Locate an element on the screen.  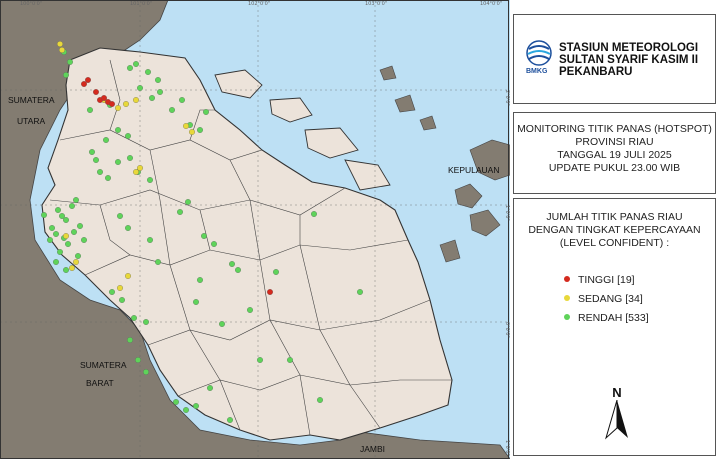
tick-top: 100°0'0" is located at coordinates (31, 4).